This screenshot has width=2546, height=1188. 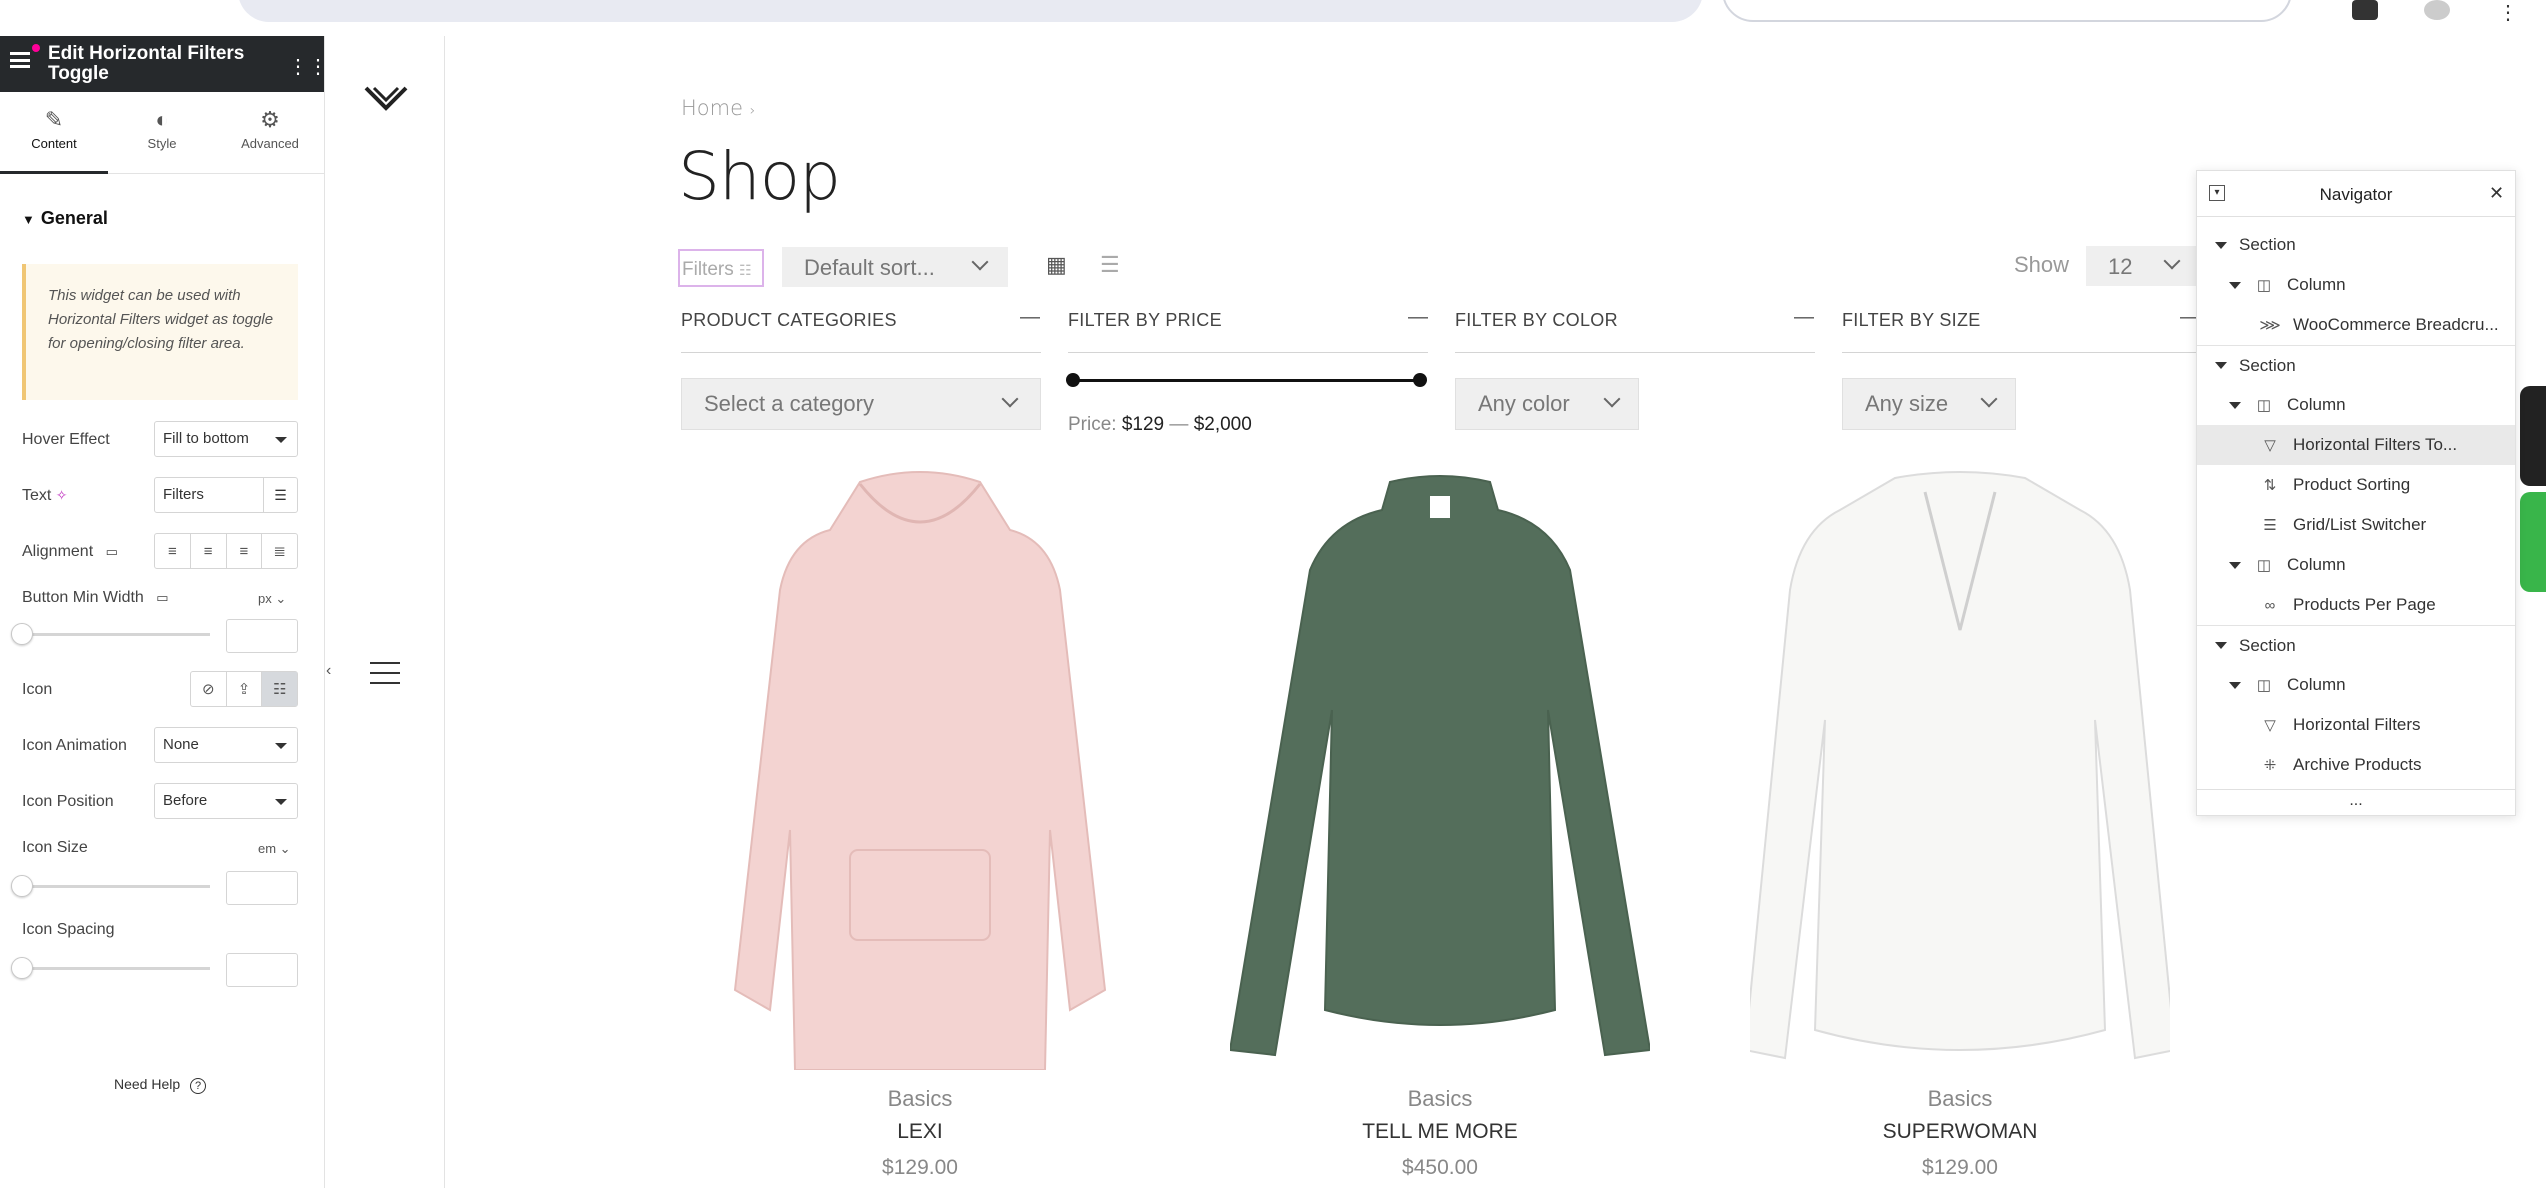 I want to click on collapse-panel-icon: ‹, so click(x=333, y=677).